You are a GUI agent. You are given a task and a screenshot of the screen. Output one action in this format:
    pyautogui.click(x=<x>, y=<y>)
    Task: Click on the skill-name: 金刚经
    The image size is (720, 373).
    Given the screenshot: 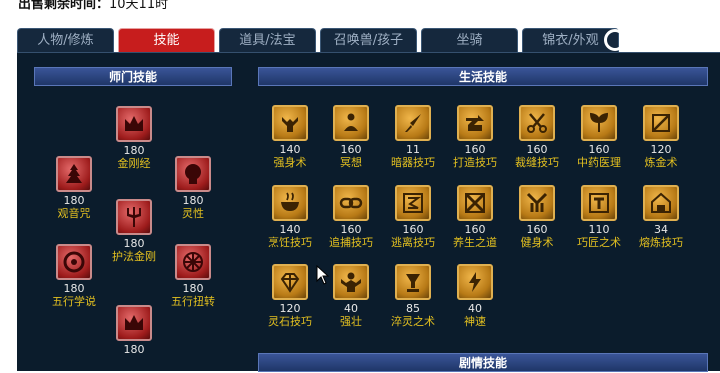 What is the action you would take?
    pyautogui.click(x=134, y=163)
    